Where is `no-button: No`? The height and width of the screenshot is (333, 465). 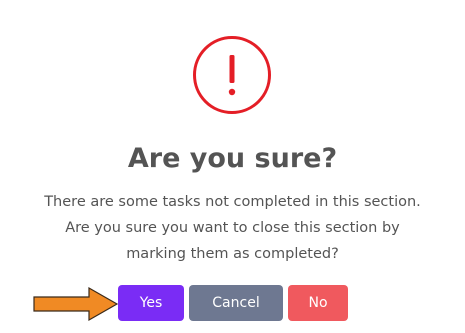
no-button: No is located at coordinates (318, 303).